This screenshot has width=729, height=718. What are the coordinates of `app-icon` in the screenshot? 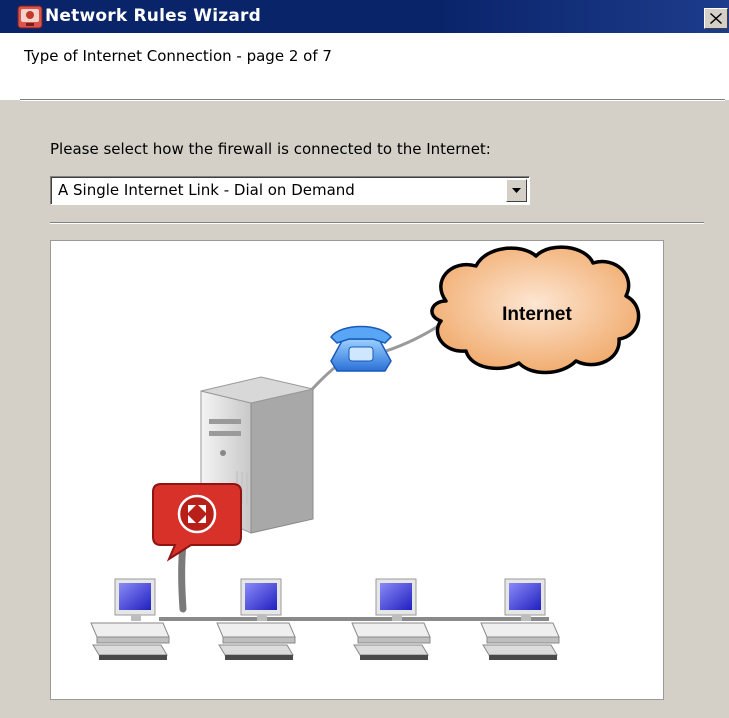 It's located at (30, 17).